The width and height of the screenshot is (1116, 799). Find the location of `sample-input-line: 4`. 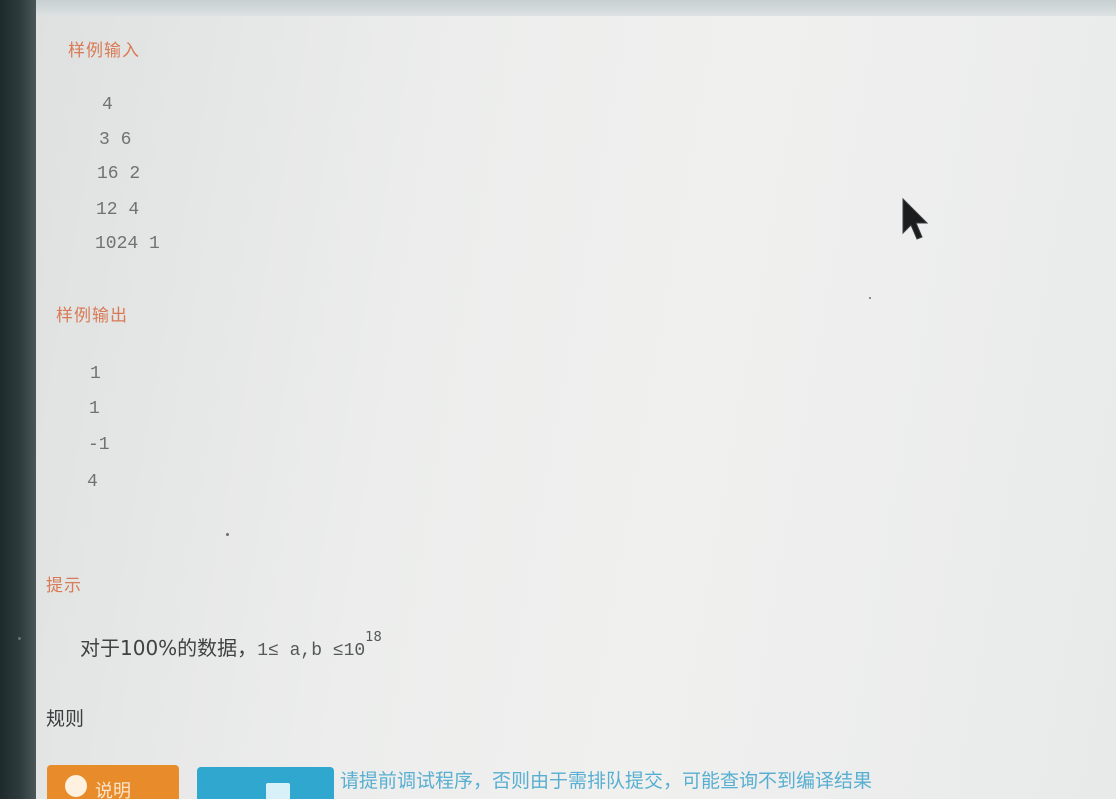

sample-input-line: 4 is located at coordinates (107, 105).